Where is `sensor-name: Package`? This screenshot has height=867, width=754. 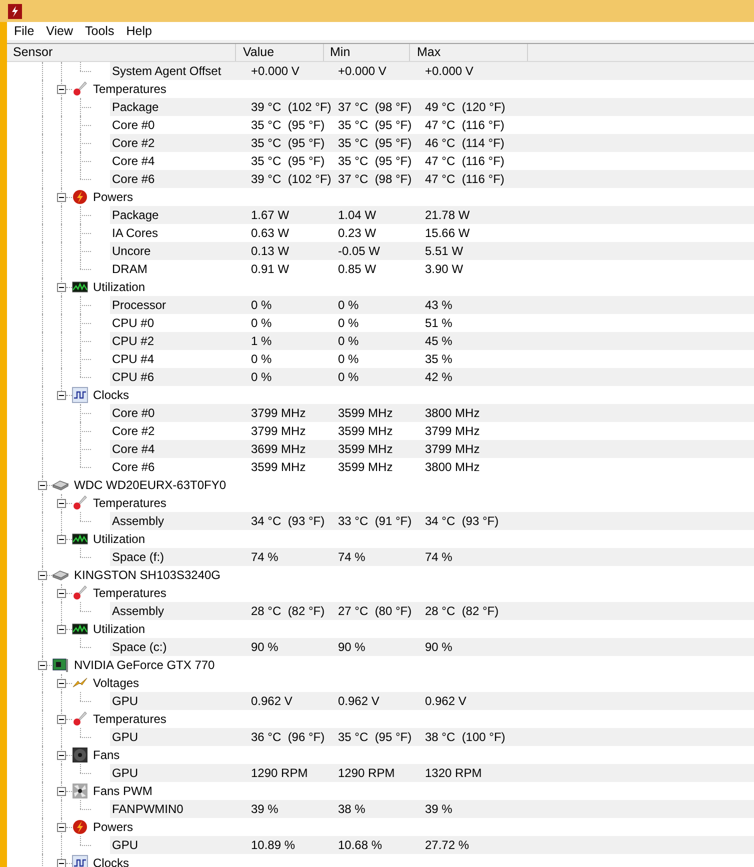
sensor-name: Package is located at coordinates (135, 215).